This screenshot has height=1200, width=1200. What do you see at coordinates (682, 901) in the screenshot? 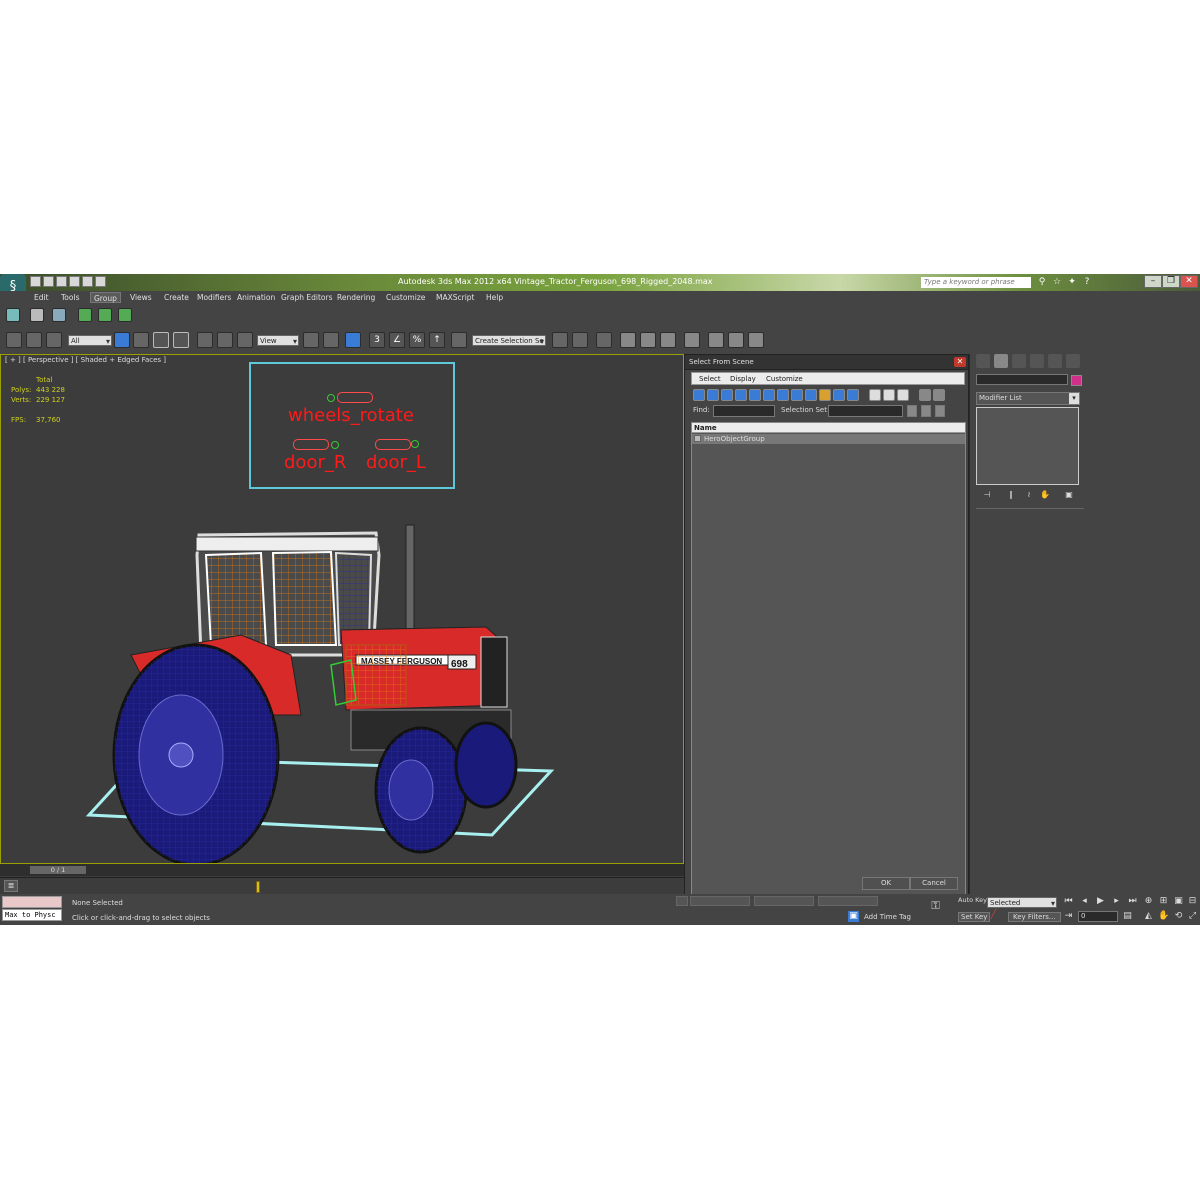
I see `lock-selection-icon` at bounding box center [682, 901].